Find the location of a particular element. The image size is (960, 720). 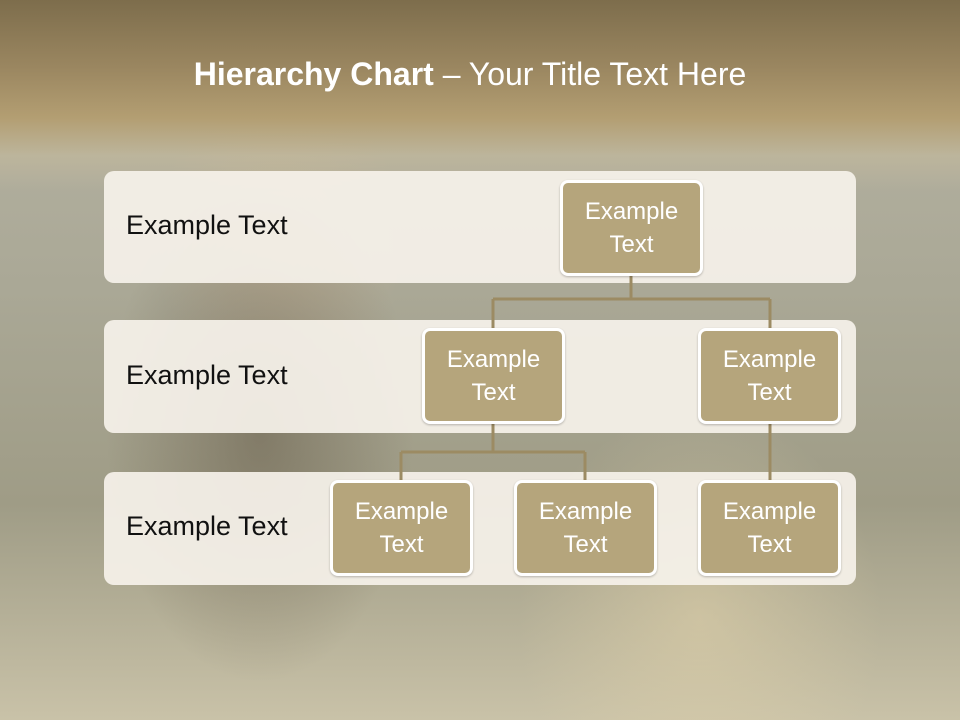

node-level3-left-line2: Text is located at coordinates (401, 544).